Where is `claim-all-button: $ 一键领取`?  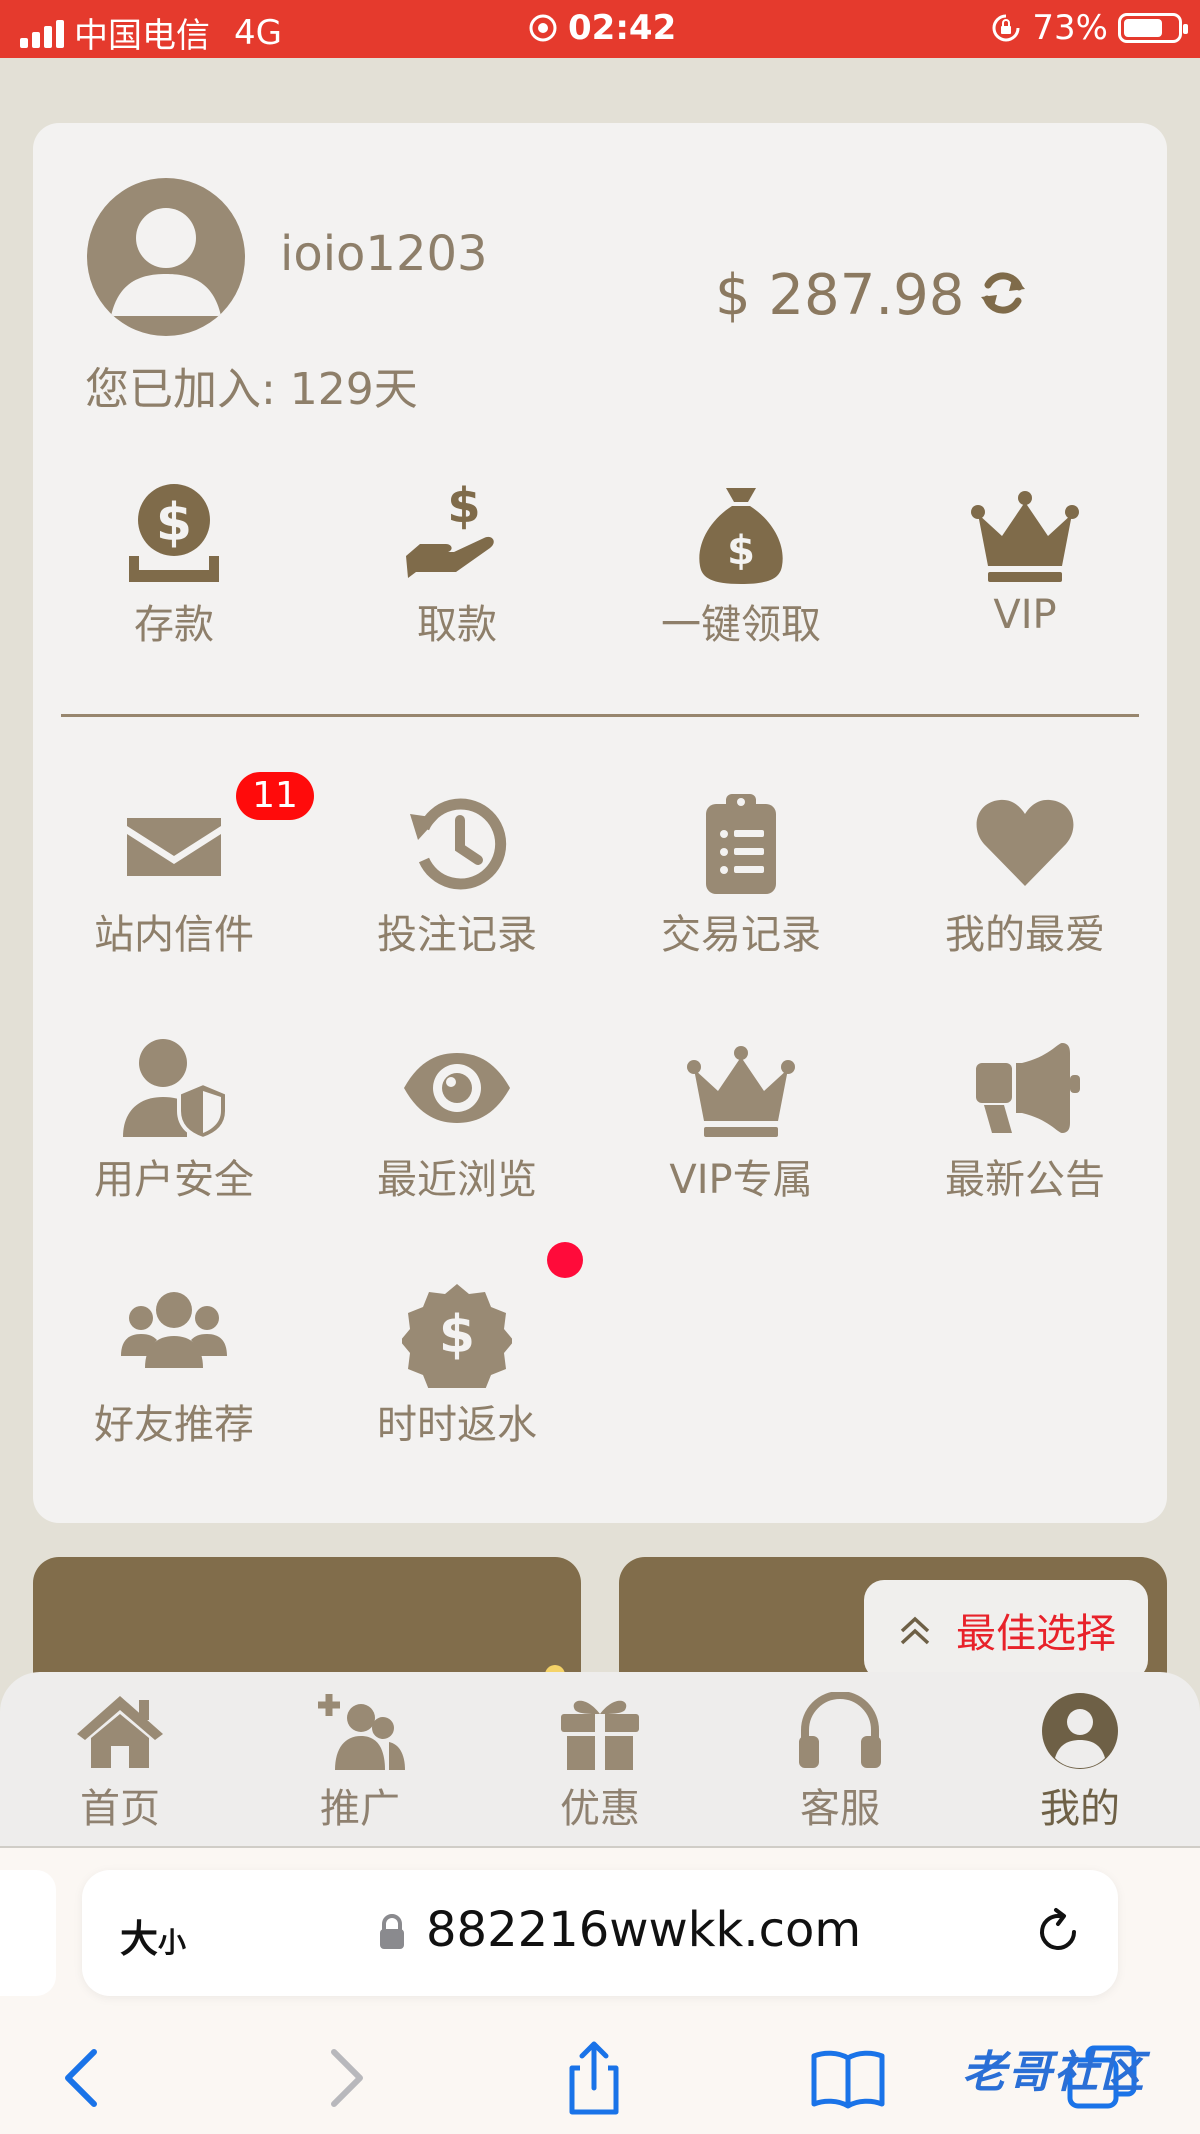 claim-all-button: $ 一键领取 is located at coordinates (741, 564).